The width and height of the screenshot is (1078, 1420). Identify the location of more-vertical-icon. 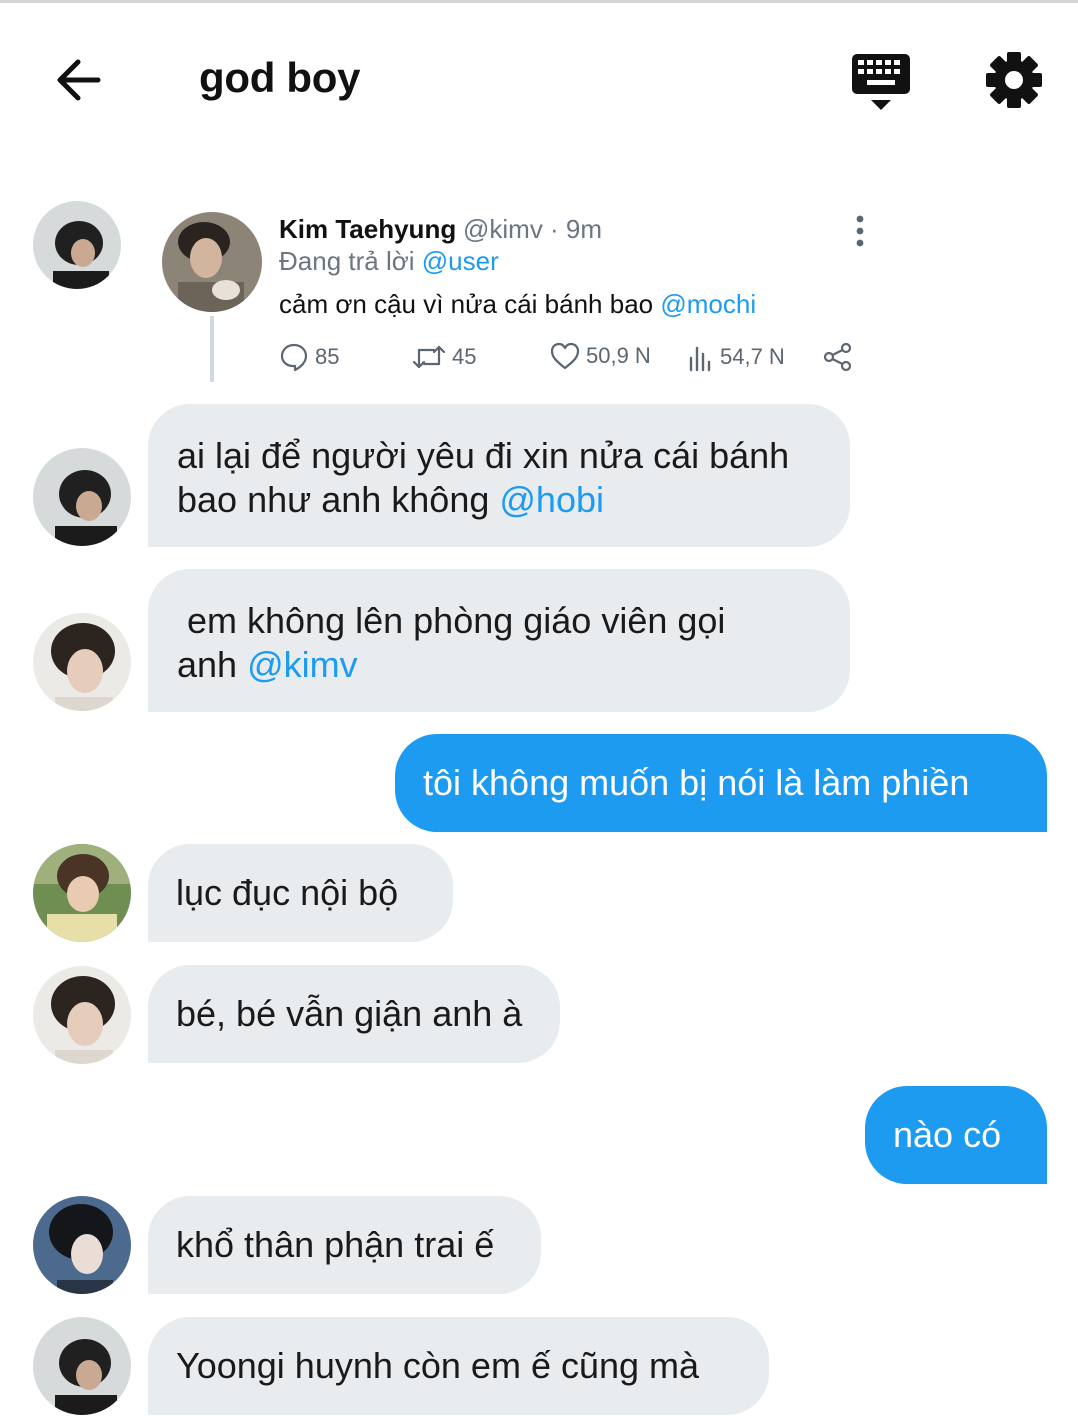
(860, 231).